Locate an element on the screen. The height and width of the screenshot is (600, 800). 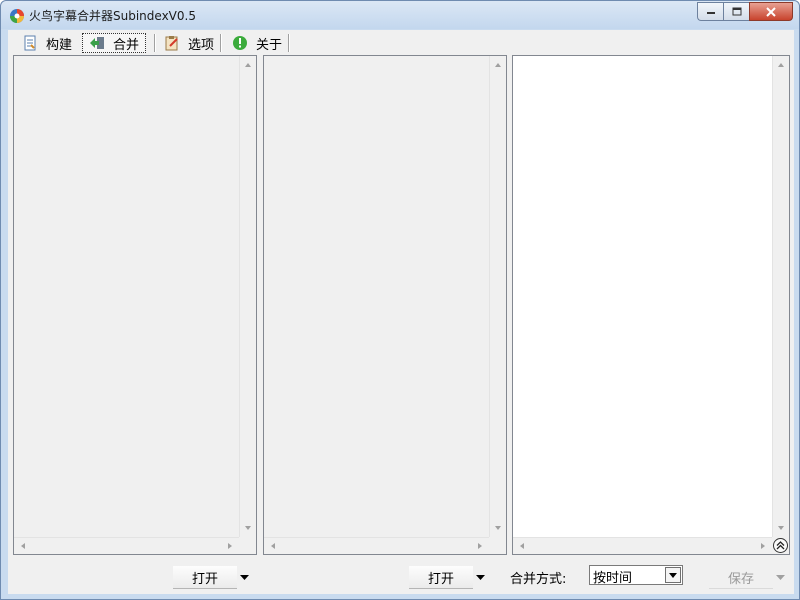
save-dropdown is located at coordinates (780, 577).